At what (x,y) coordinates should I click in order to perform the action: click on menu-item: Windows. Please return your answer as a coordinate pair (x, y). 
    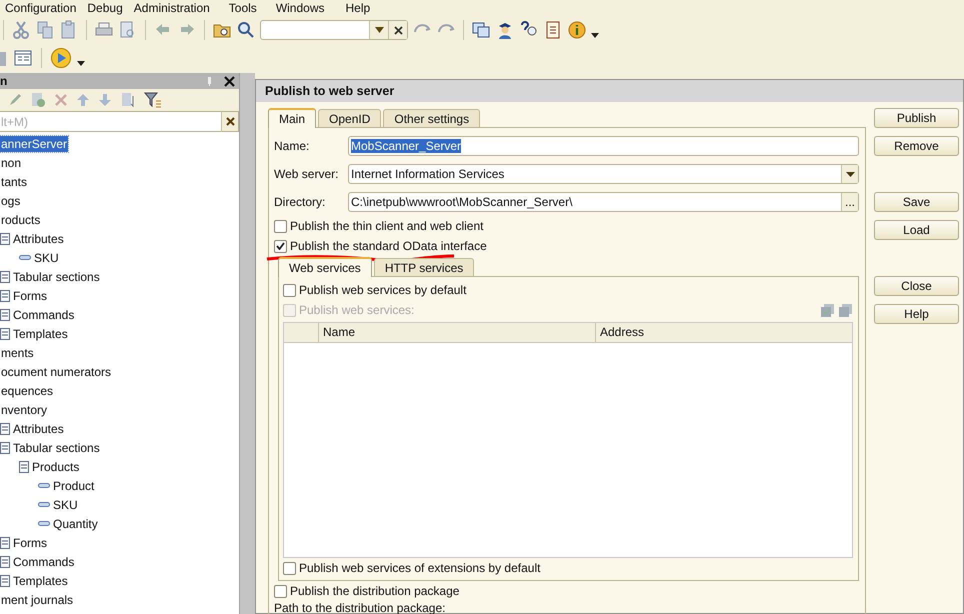
    Looking at the image, I should click on (300, 7).